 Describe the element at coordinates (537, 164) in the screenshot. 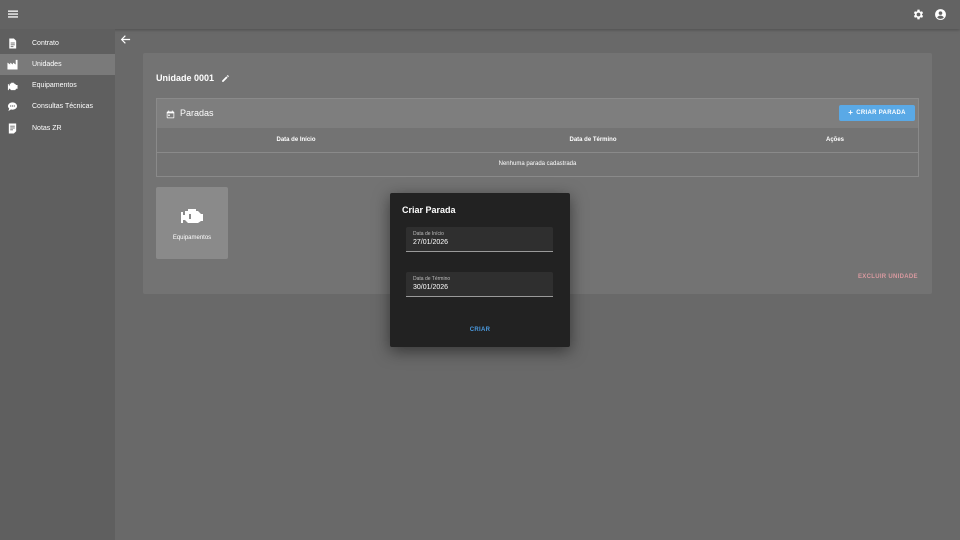

I see `empty-state-text: Nenhuma parada cadastrada` at that location.